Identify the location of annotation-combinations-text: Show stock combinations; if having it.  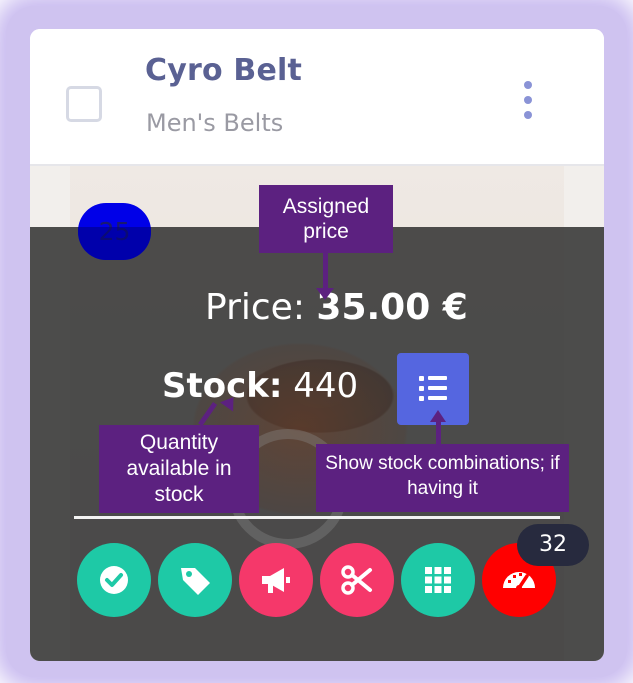
(442, 476).